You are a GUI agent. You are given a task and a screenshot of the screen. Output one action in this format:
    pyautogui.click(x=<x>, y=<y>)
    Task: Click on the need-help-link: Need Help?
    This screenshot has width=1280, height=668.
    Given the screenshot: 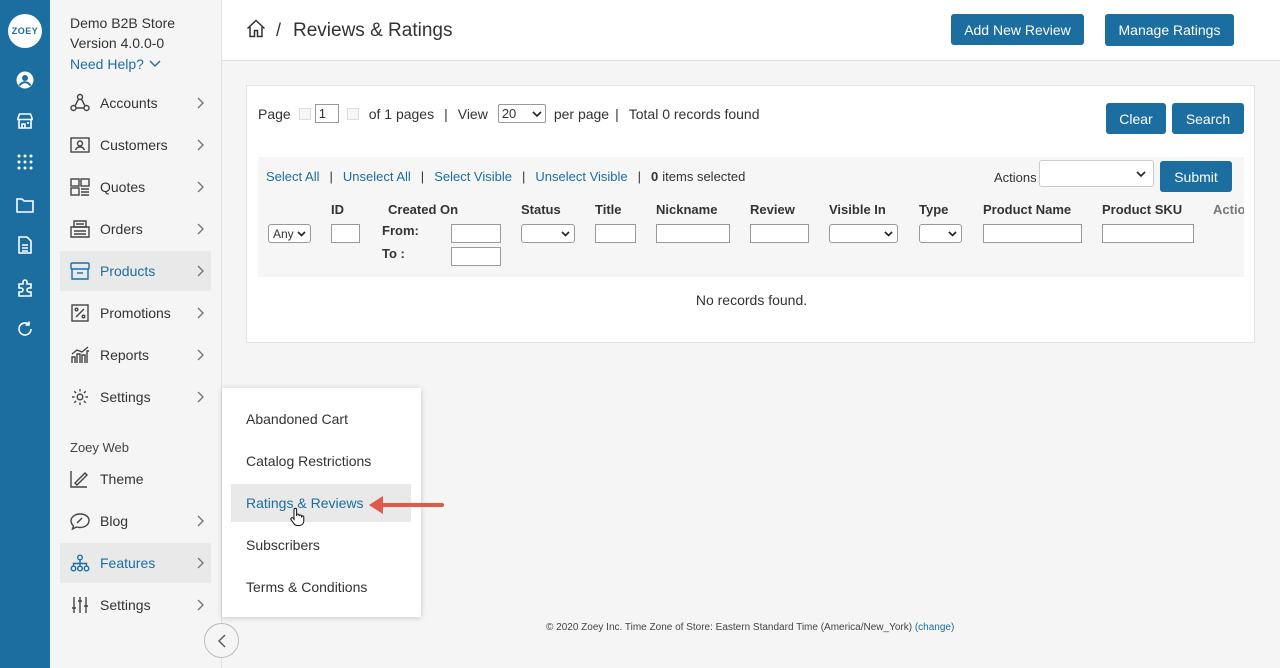 What is the action you would take?
    pyautogui.click(x=115, y=64)
    